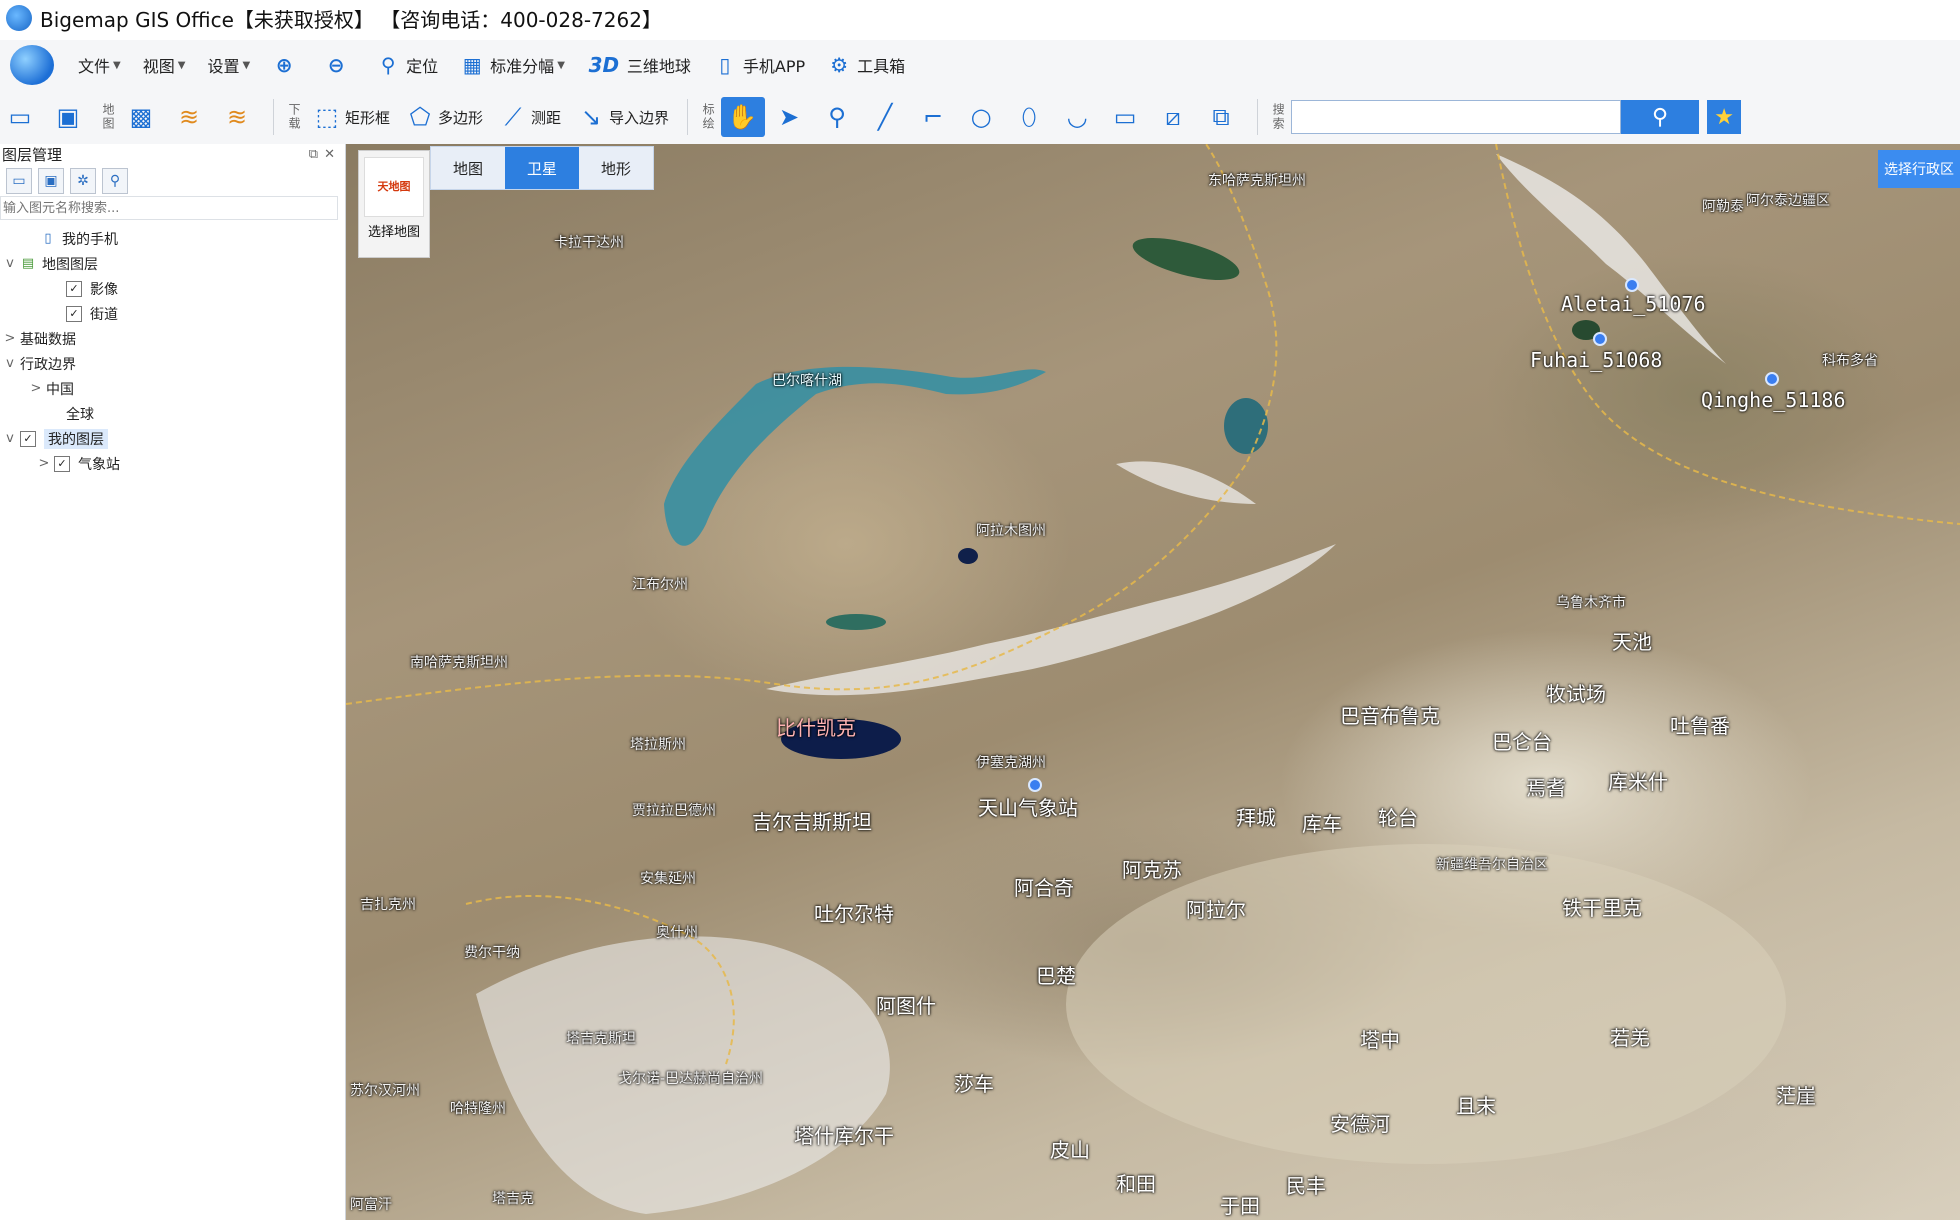 This screenshot has width=1960, height=1220. I want to click on lake-zaysan, so click(1186, 259).